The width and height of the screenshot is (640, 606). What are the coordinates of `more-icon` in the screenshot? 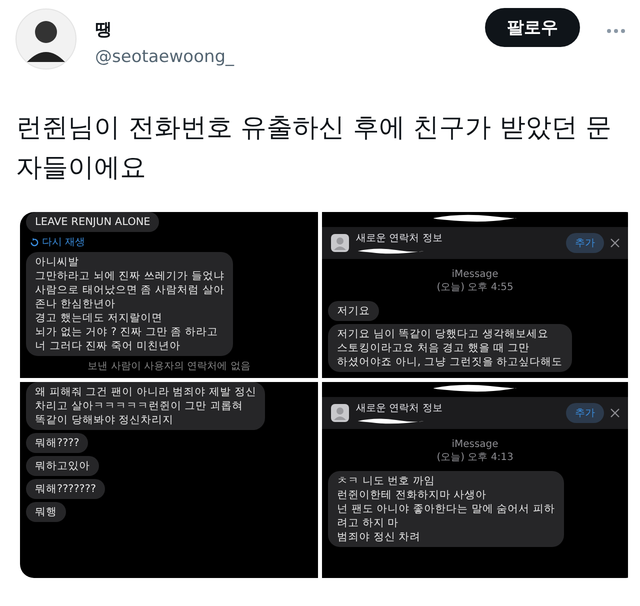 It's located at (616, 31).